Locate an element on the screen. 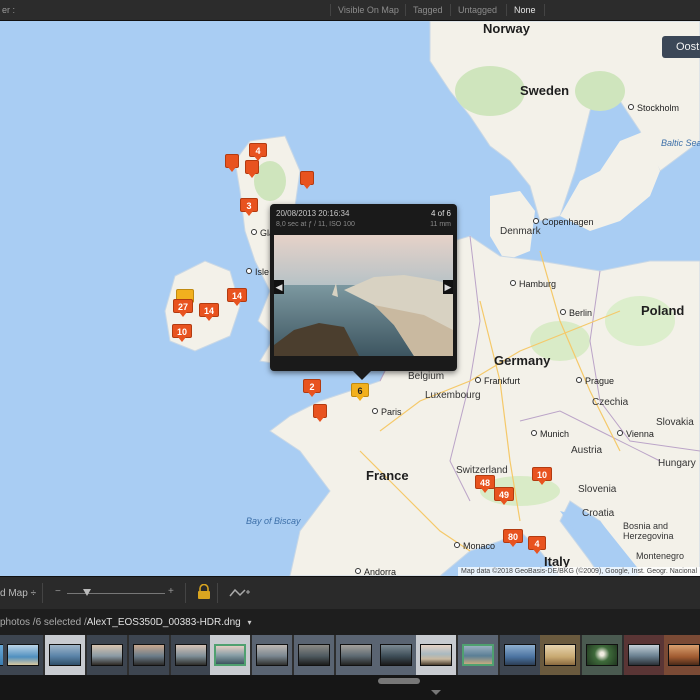  map-label-czechia: Czechia is located at coordinates (610, 402).